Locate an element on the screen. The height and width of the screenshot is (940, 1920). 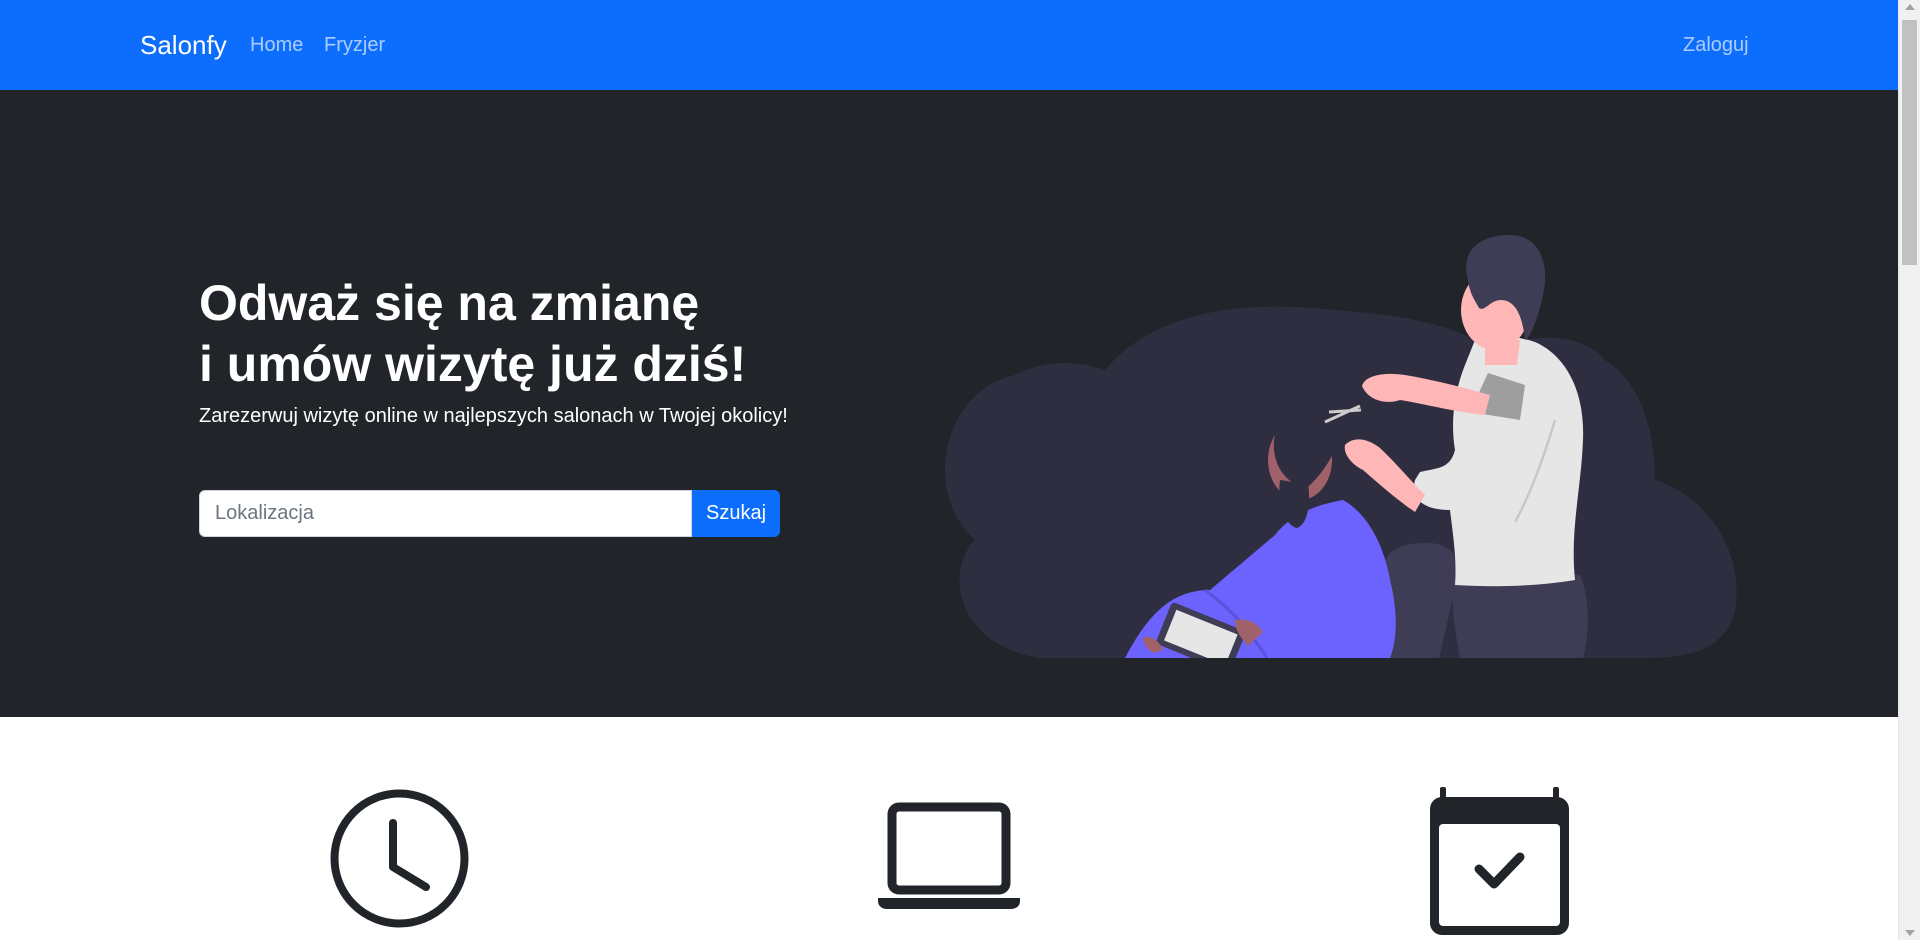
location-search-input is located at coordinates (445, 513).